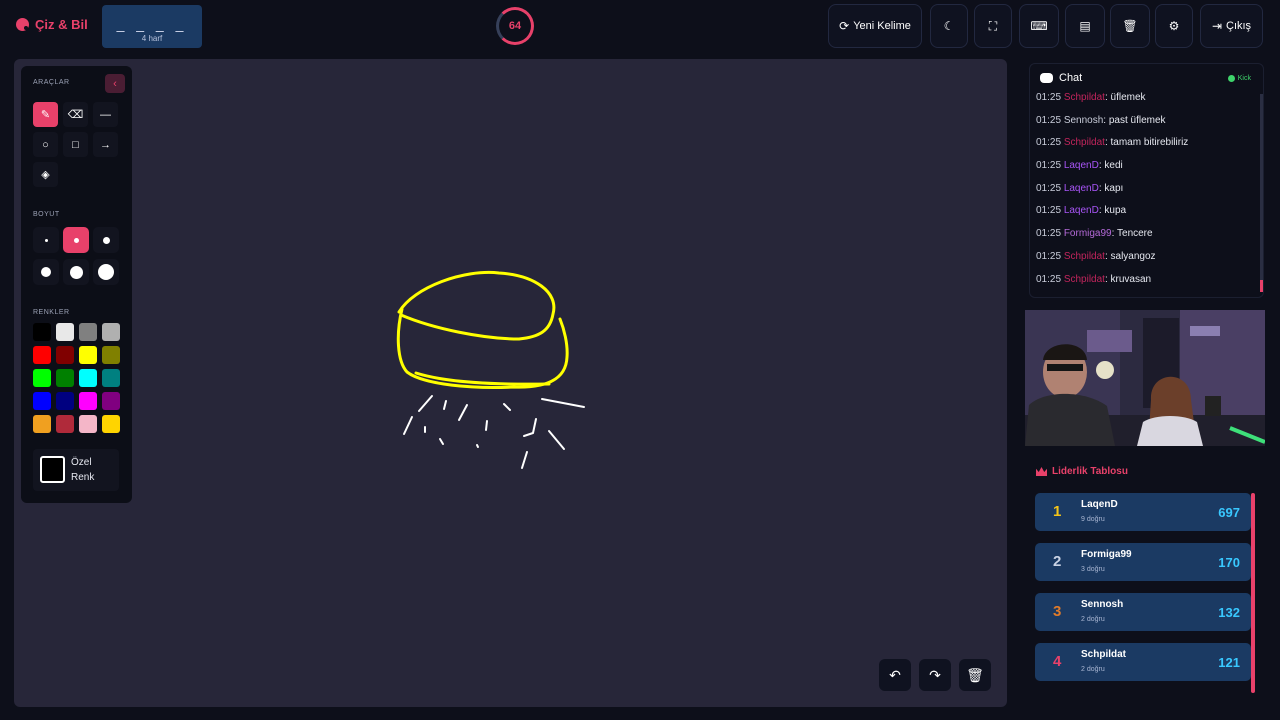  Describe the element at coordinates (895, 675) in the screenshot. I see `undo-button: ↶` at that location.